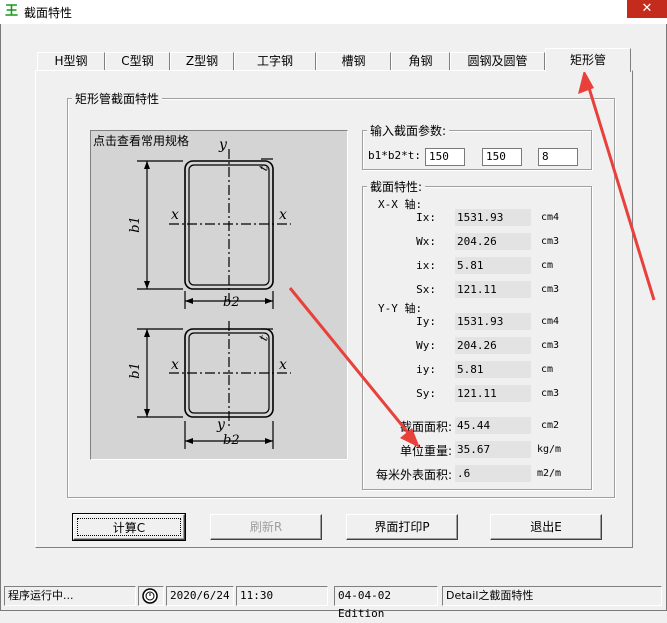 Image resolution: width=667 pixels, height=623 pixels. Describe the element at coordinates (426, 265) in the screenshot. I see `rx-label: ix:` at that location.